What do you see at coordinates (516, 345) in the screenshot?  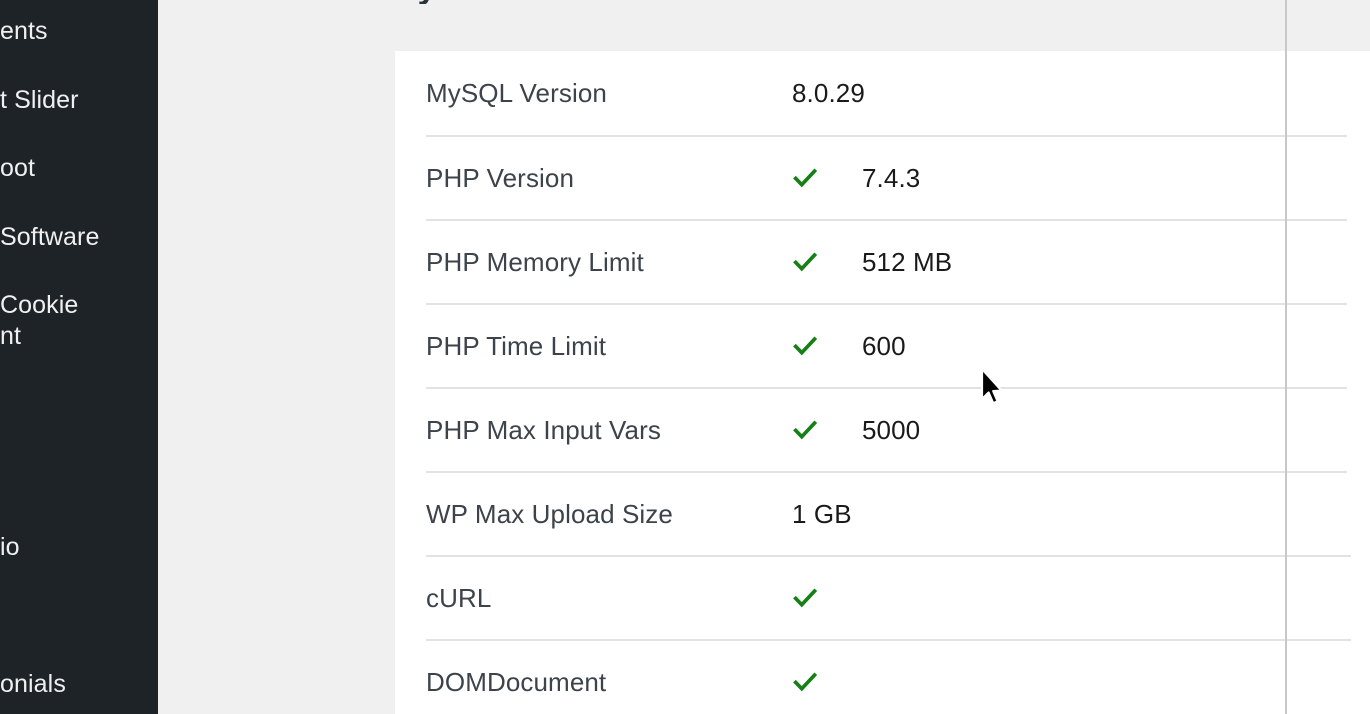 I see `status-row-label: PHP Time Limit` at bounding box center [516, 345].